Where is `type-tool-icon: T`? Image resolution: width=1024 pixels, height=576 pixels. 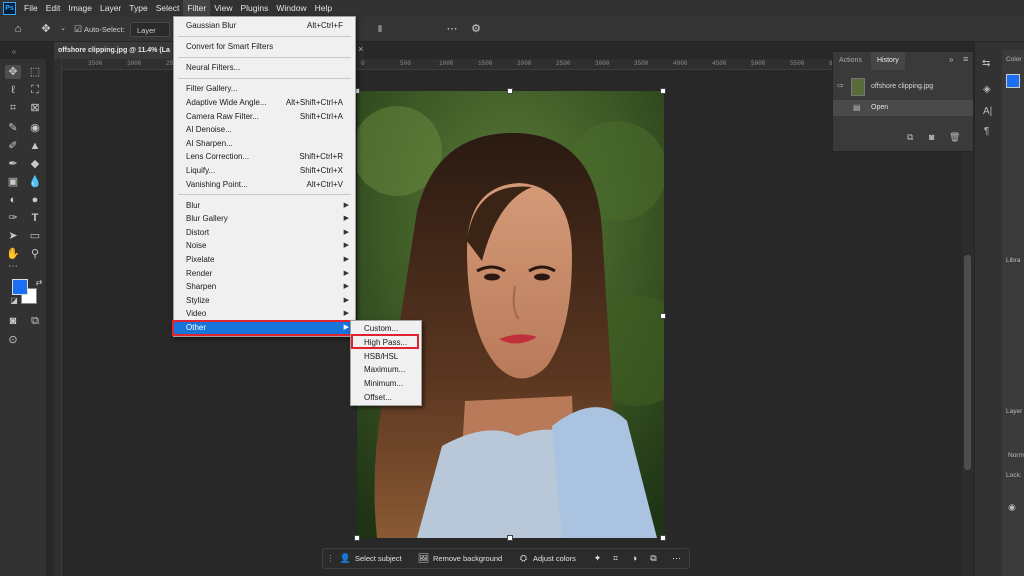
type-tool-icon: T is located at coordinates (35, 218).